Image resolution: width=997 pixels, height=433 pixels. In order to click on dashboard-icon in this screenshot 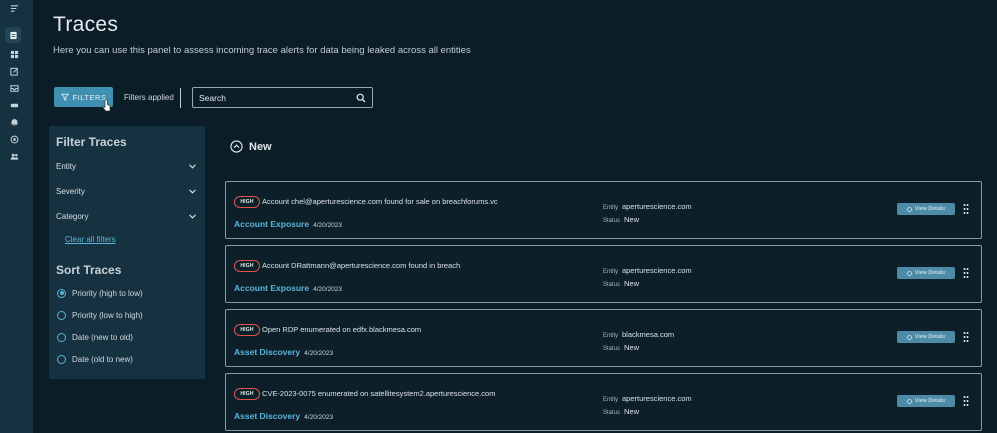, I will do `click(14, 54)`.